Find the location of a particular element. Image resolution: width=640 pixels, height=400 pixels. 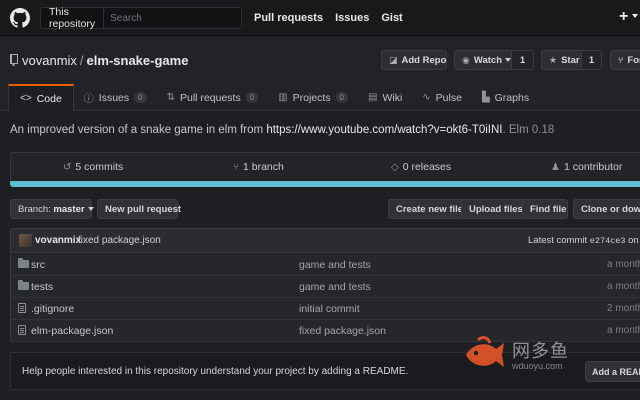

repo-icon is located at coordinates (14, 60).